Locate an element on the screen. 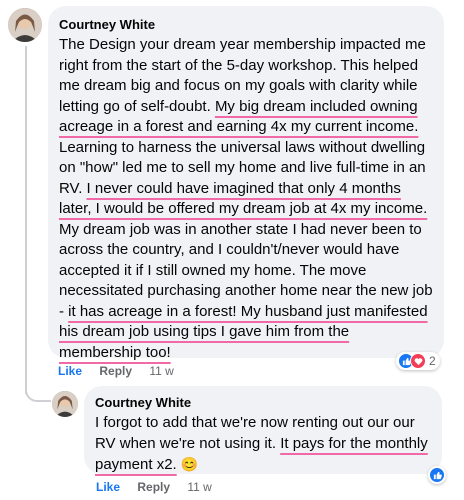 The width and height of the screenshot is (464, 500). reply-reactions-summary is located at coordinates (437, 475).